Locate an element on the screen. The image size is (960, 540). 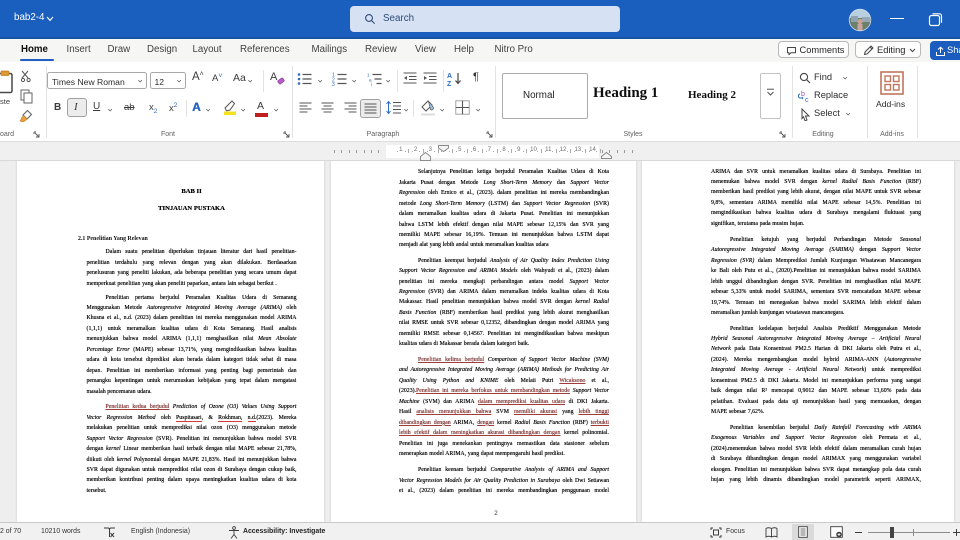
svg-text: Z is located at coordinates (449, 83).